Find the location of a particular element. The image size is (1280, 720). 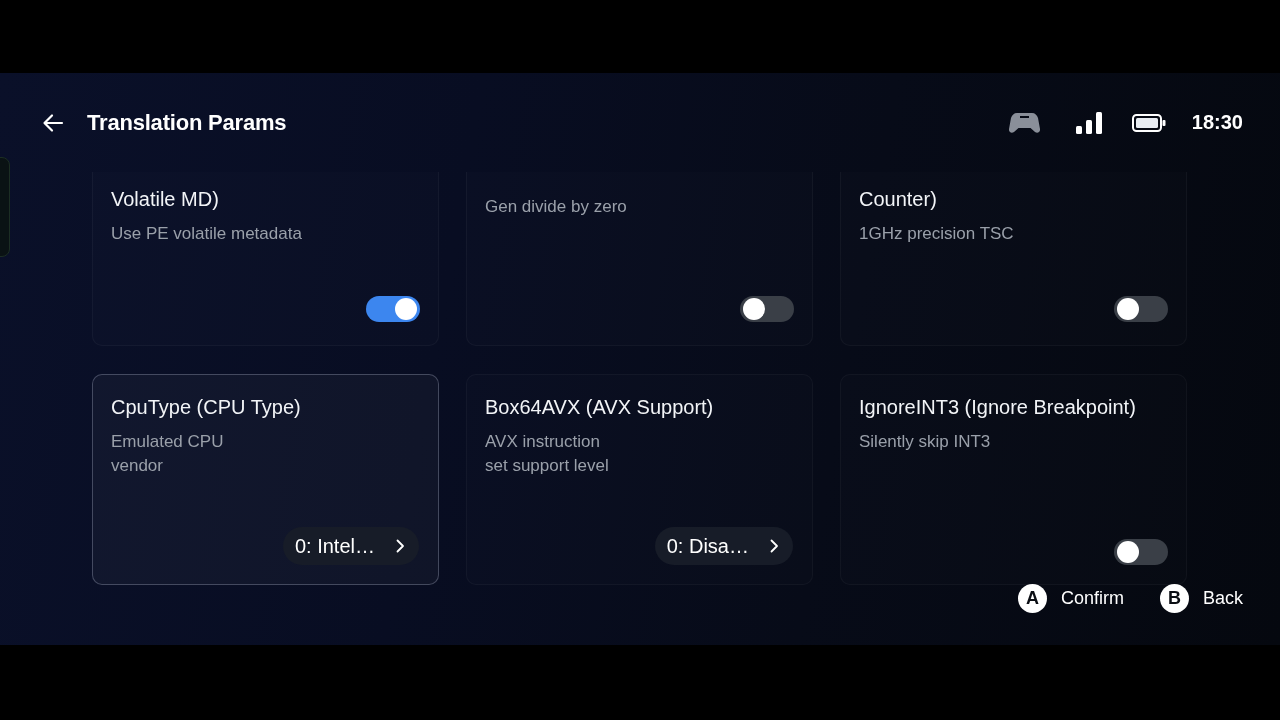

signal-bars-icon is located at coordinates (1088, 122).